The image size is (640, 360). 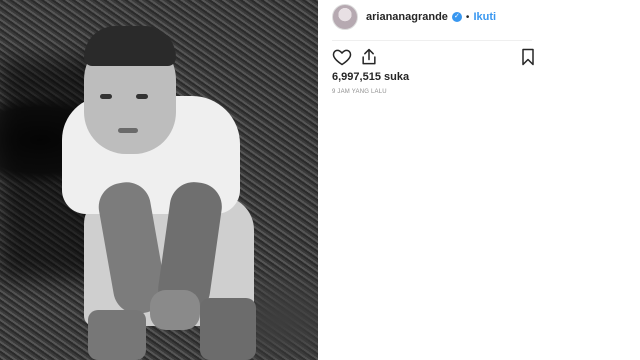 What do you see at coordinates (484, 17) in the screenshot?
I see `follow-button: Ikuti` at bounding box center [484, 17].